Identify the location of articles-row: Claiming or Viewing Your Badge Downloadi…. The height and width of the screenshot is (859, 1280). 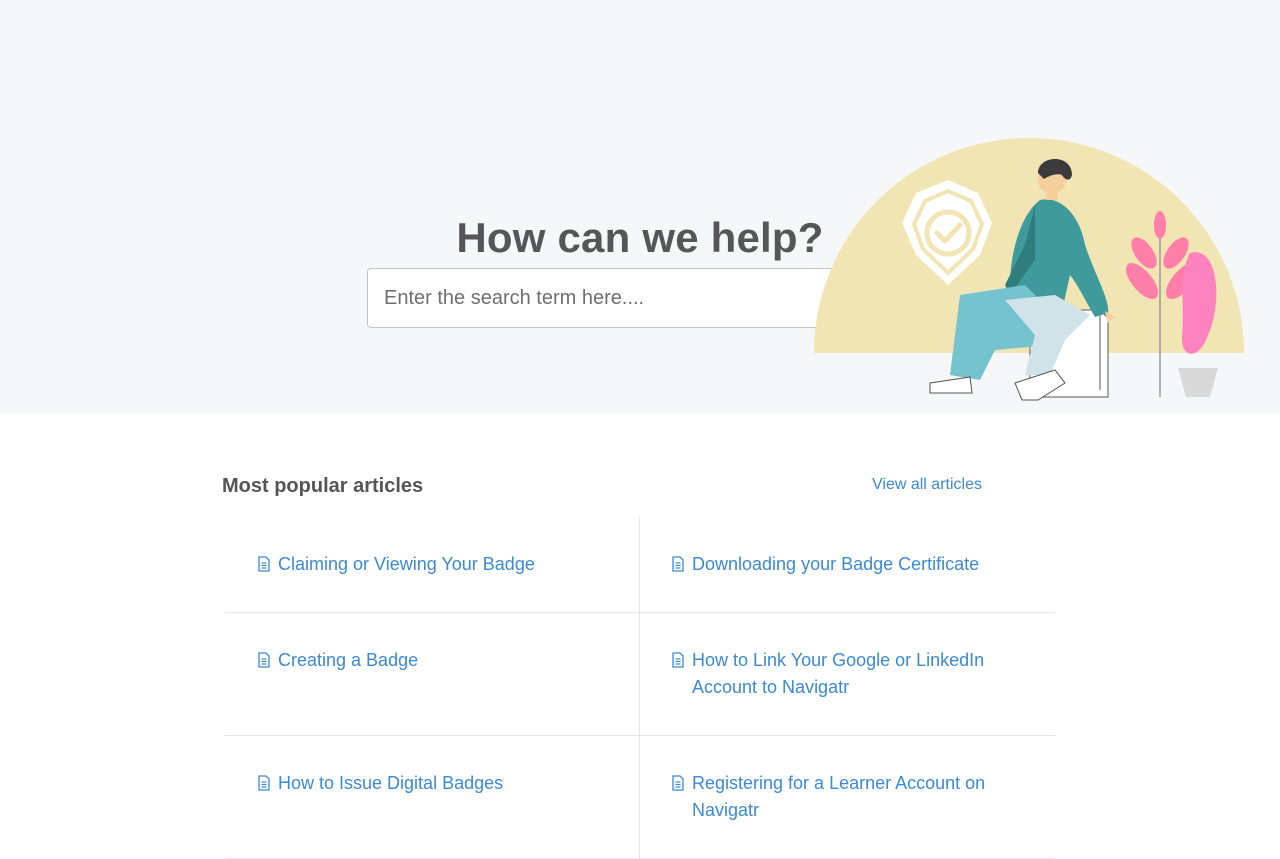
(640, 565).